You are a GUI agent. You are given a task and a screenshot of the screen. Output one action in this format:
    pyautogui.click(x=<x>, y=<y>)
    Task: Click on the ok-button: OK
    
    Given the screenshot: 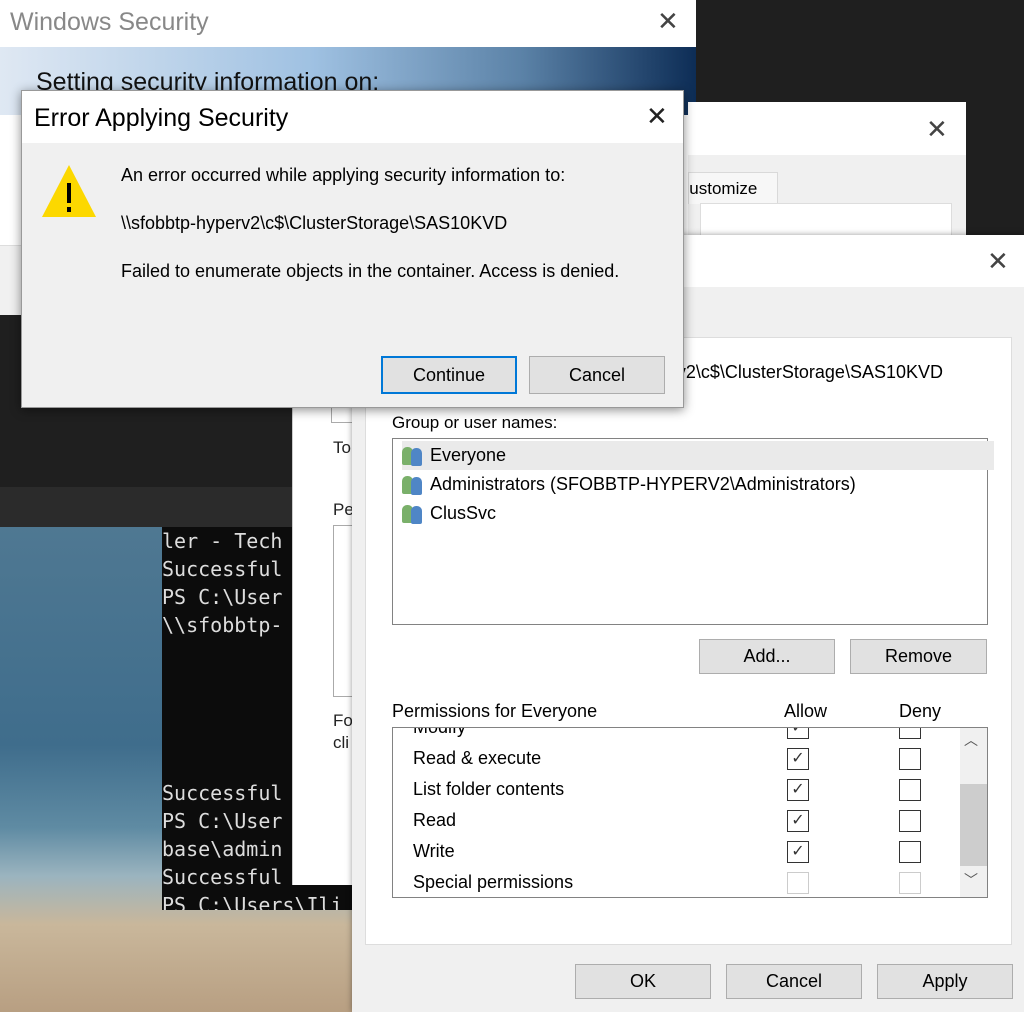 What is the action you would take?
    pyautogui.click(x=643, y=981)
    